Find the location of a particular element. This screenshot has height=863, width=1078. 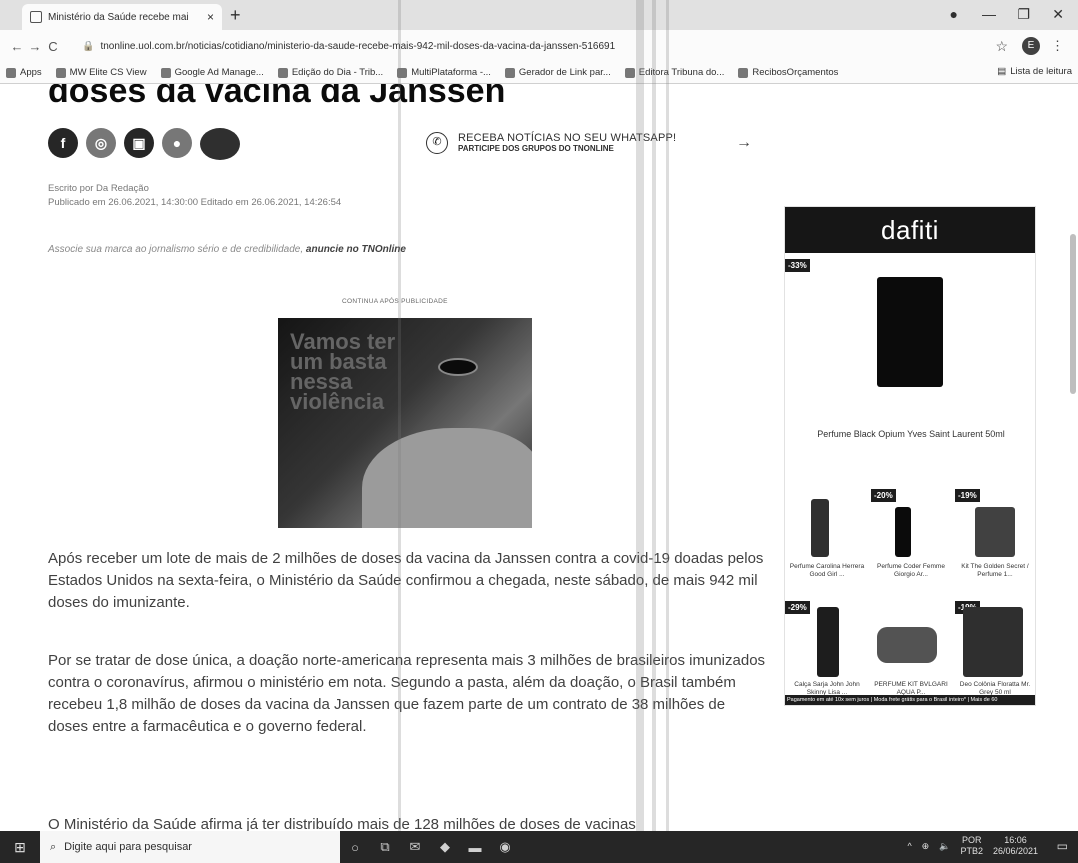

windows-start-icon: ⊞ is located at coordinates (20, 847).